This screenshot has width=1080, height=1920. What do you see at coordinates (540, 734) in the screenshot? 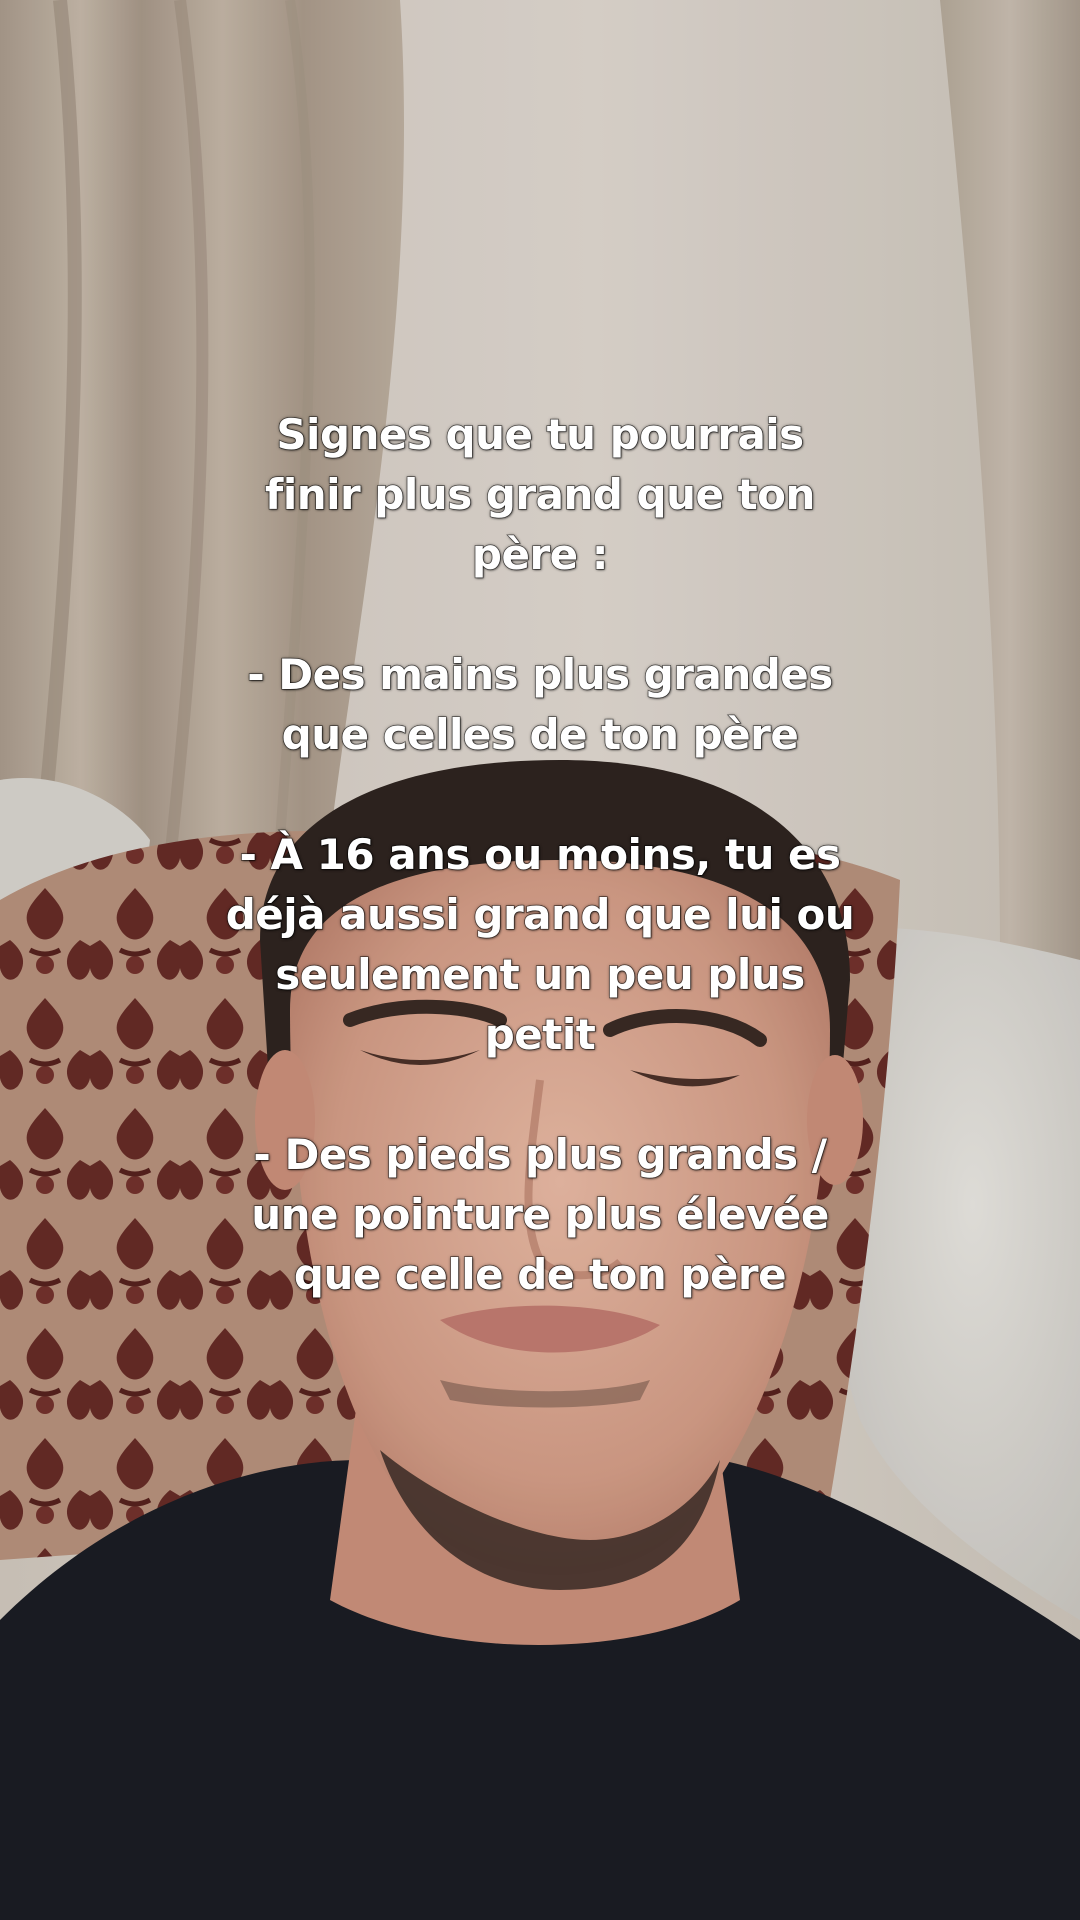
I see `caption-line: que celles de ton père` at bounding box center [540, 734].